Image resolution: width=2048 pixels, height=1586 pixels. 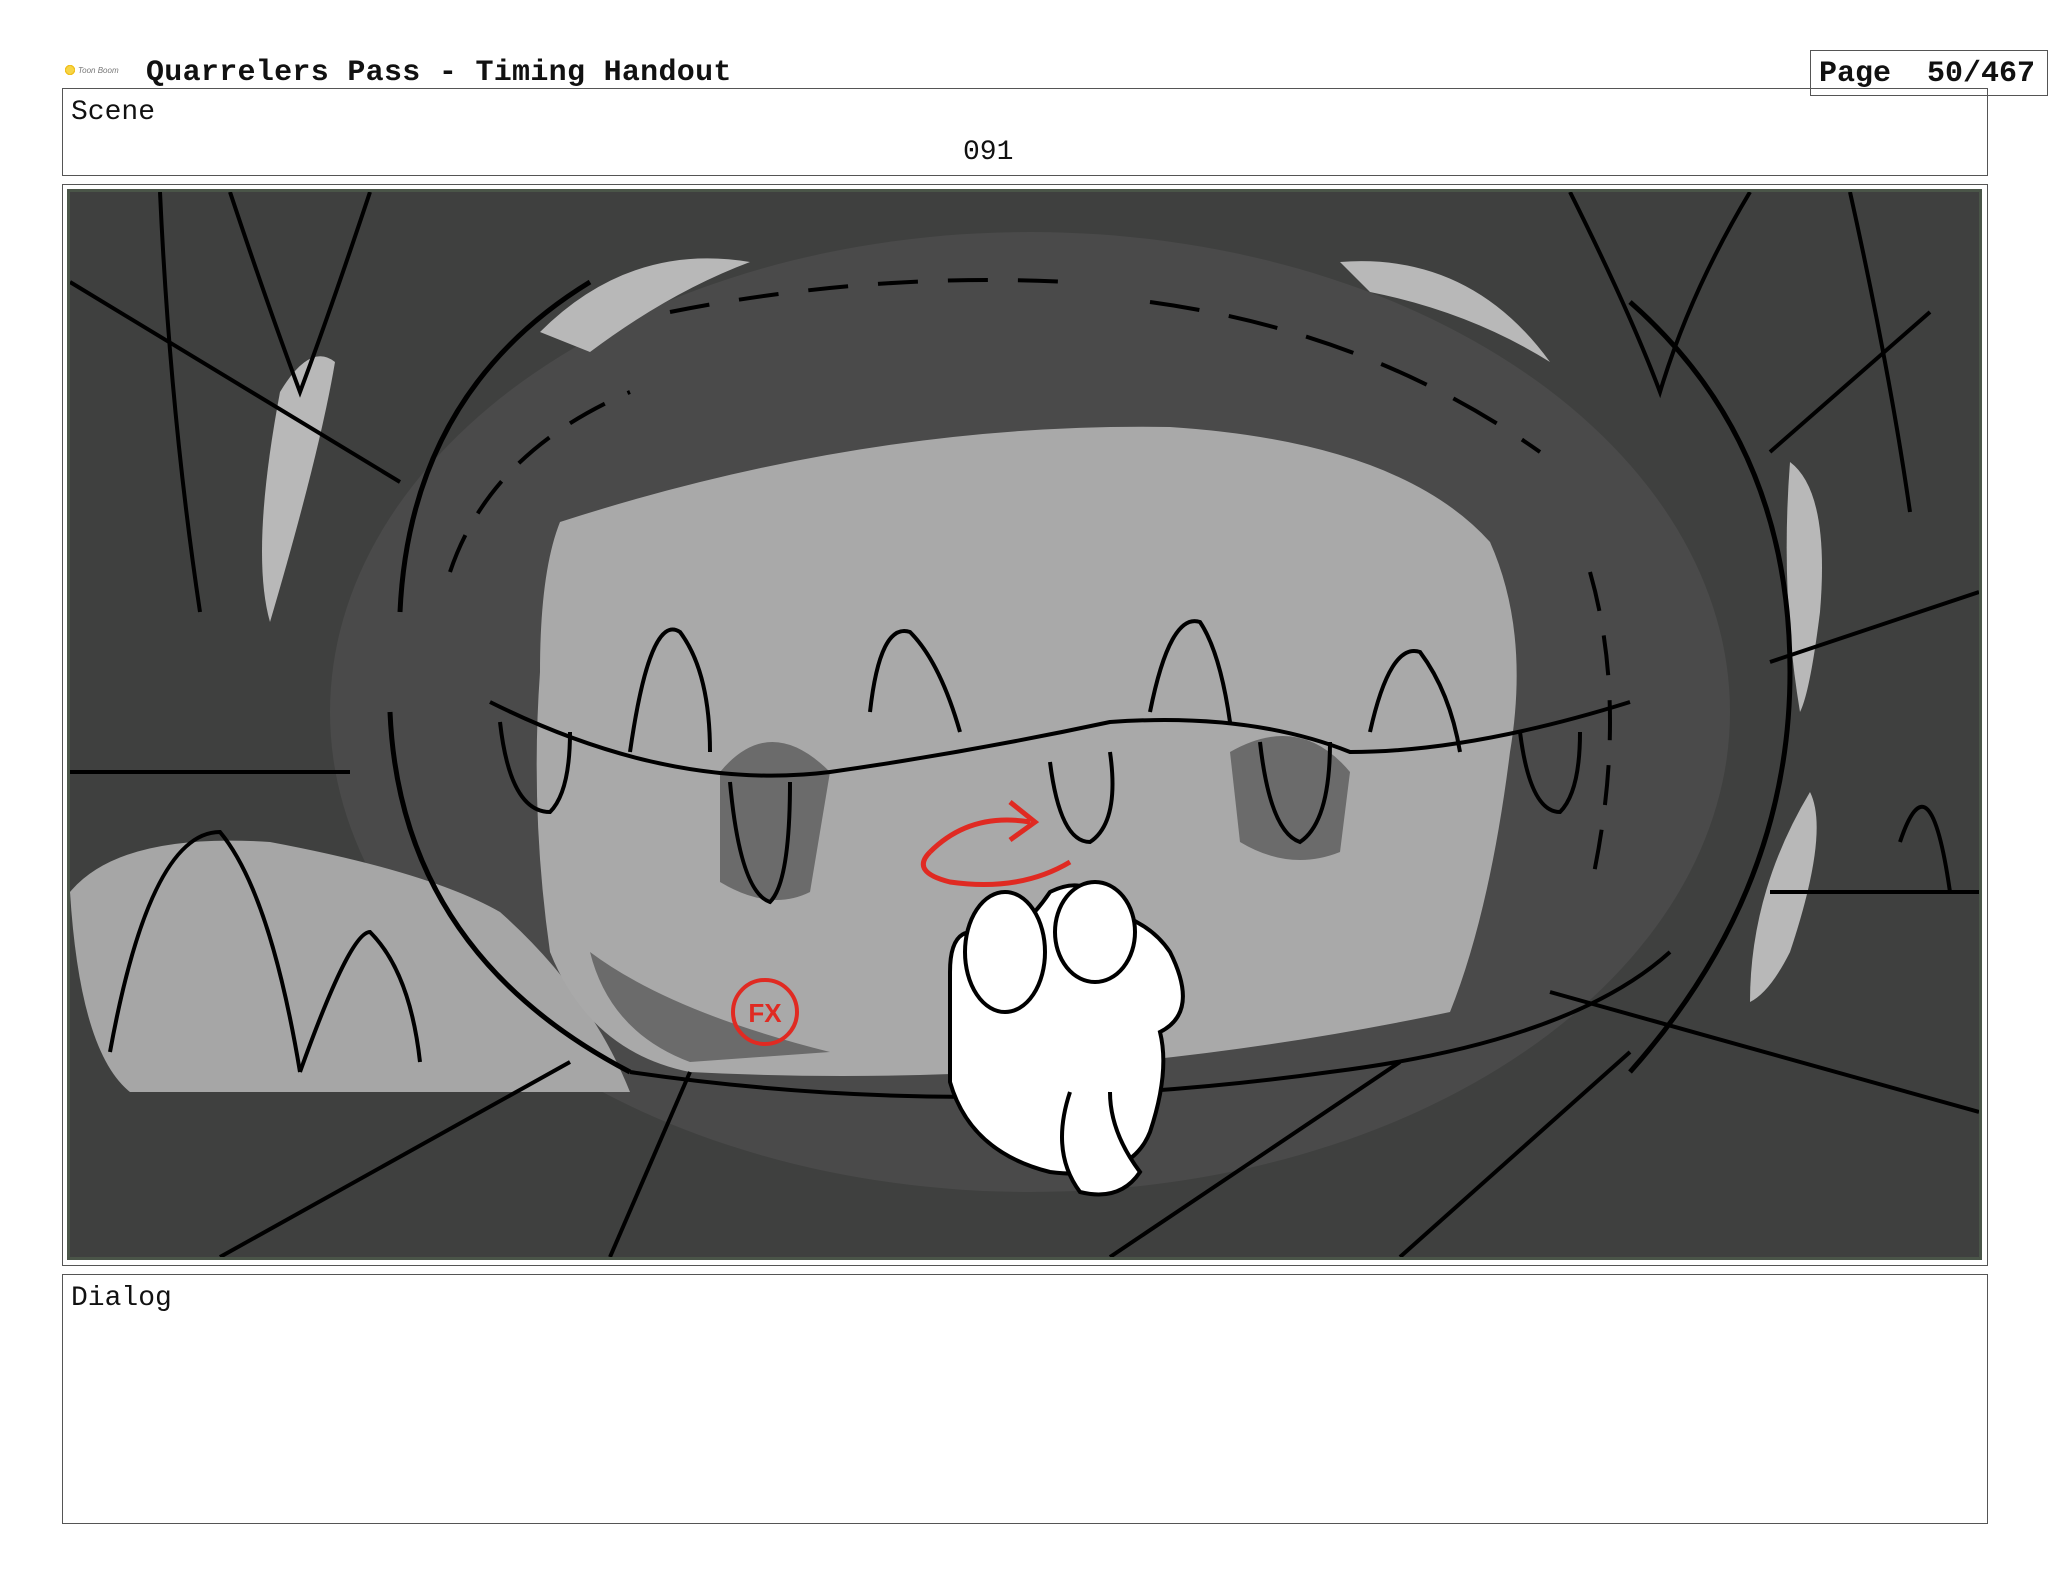 What do you see at coordinates (121, 1298) in the screenshot?
I see `dialog-label: Dialog` at bounding box center [121, 1298].